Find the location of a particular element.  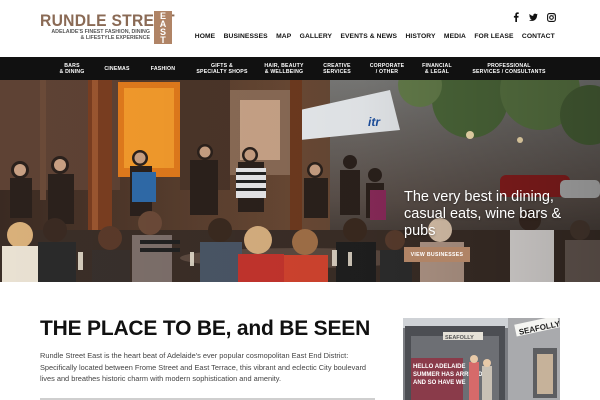

category-professional-services: PROFESSIONAL SERVICES / CONSULTANTS is located at coordinates (509, 68).